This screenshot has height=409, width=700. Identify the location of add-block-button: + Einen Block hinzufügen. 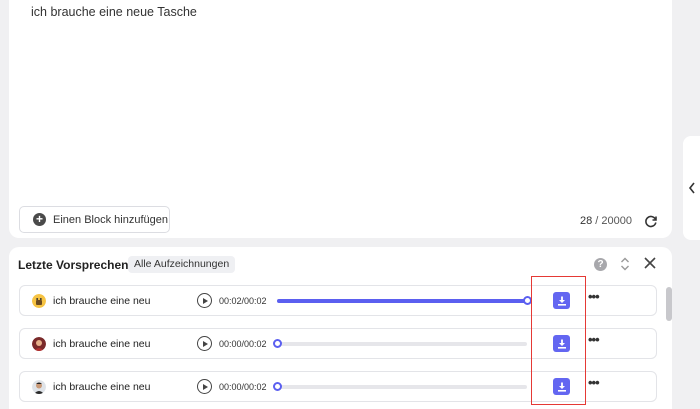
(94, 219).